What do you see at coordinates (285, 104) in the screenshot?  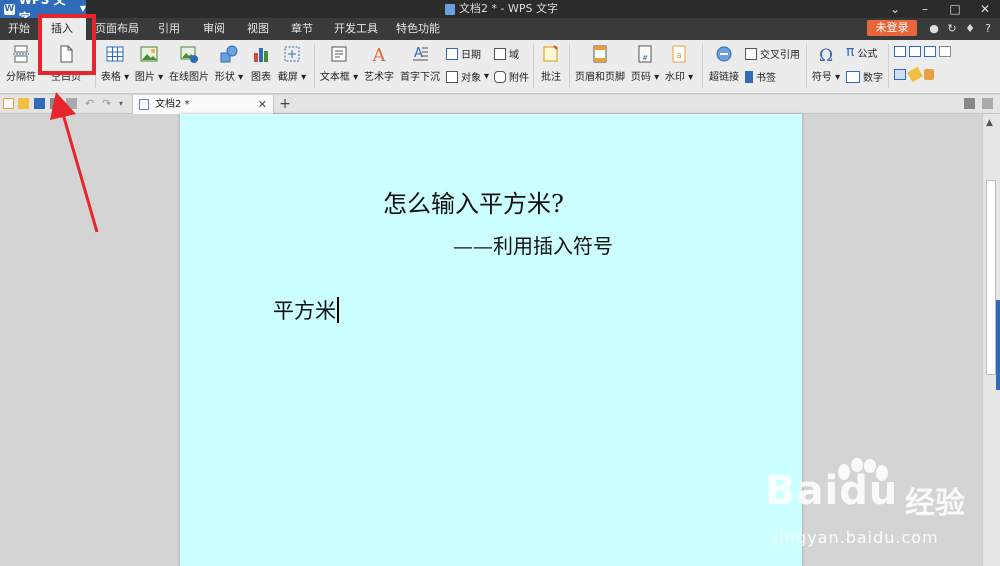 I see `new-tab-button: +` at bounding box center [285, 104].